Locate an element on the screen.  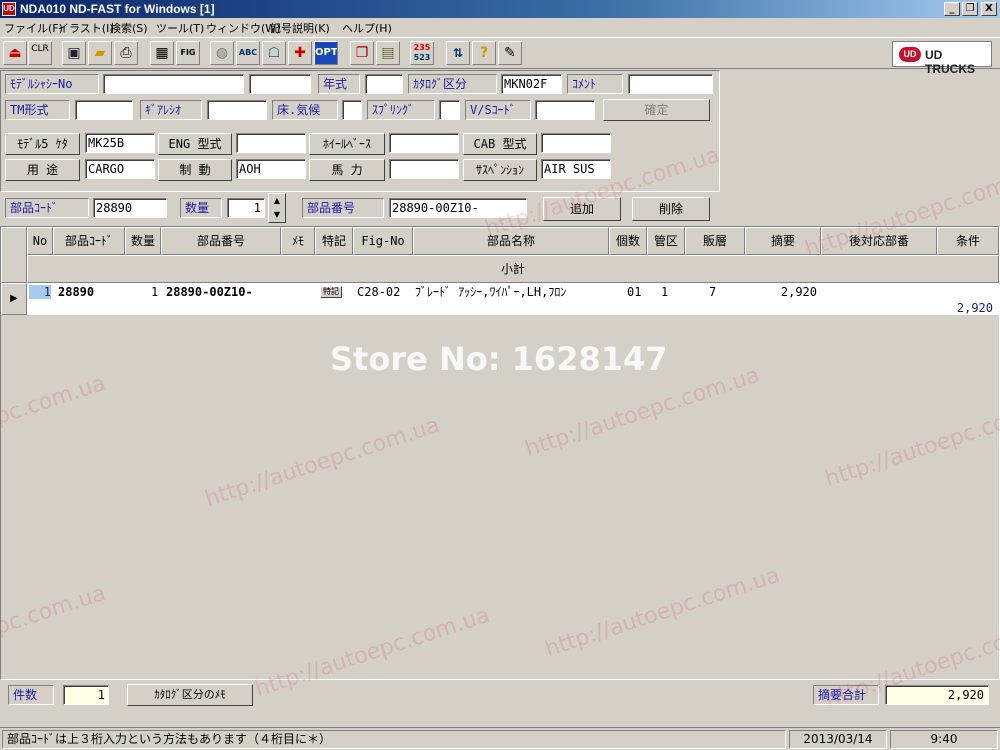
cab-type-button: CAB 型式 is located at coordinates (500, 144).